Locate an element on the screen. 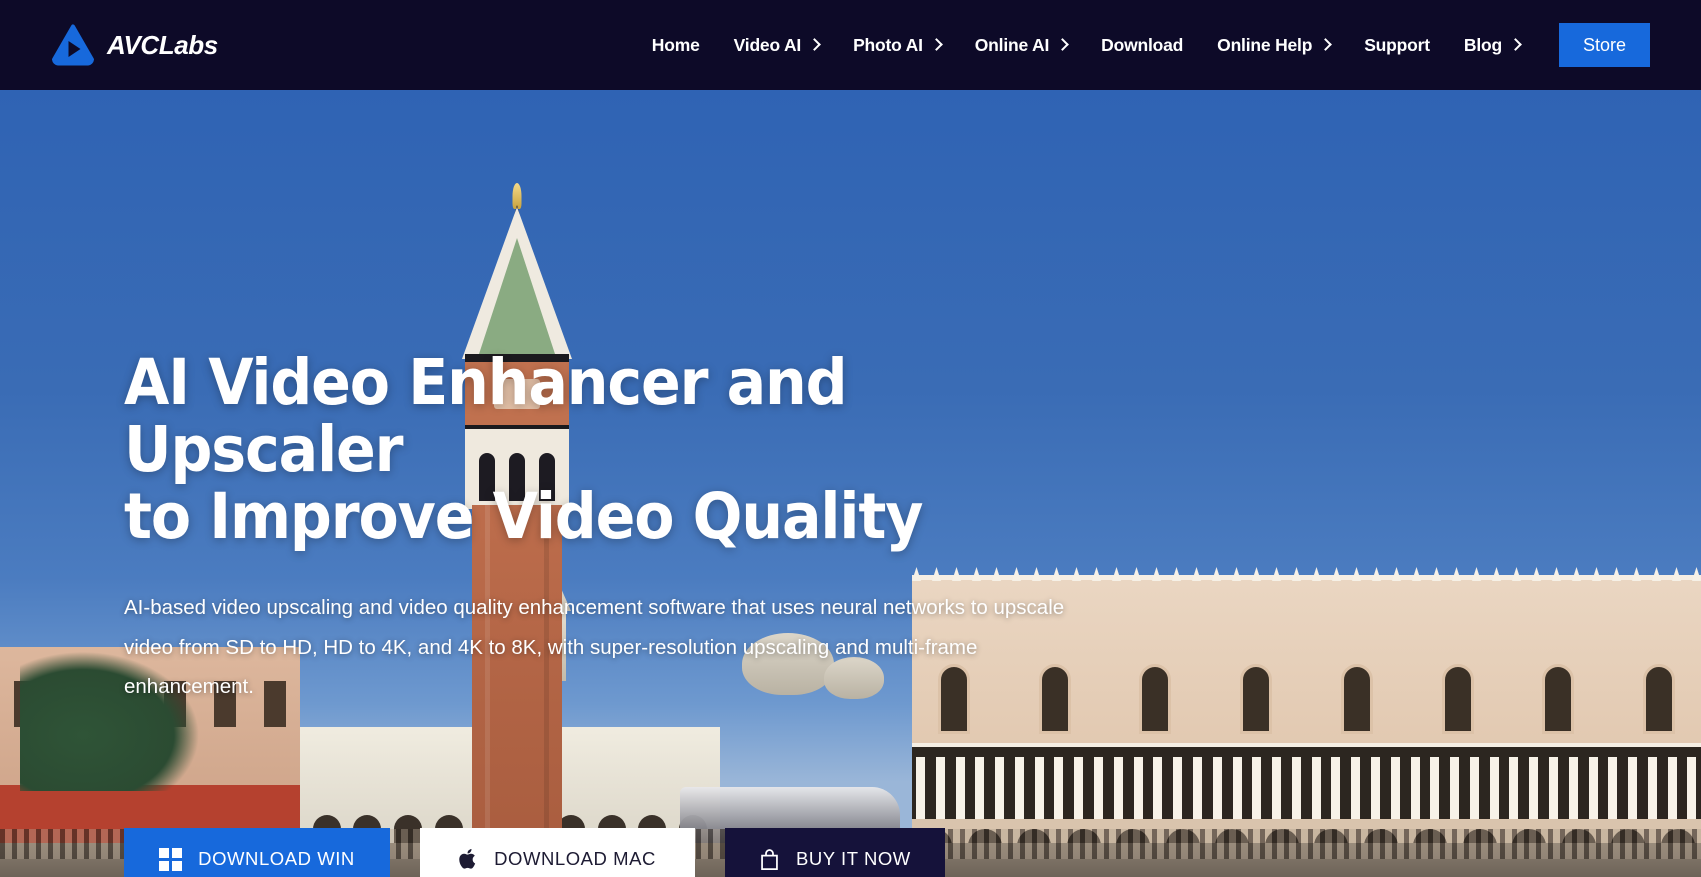 The image size is (1701, 877). nav-item-label: Blog is located at coordinates (1482, 44).